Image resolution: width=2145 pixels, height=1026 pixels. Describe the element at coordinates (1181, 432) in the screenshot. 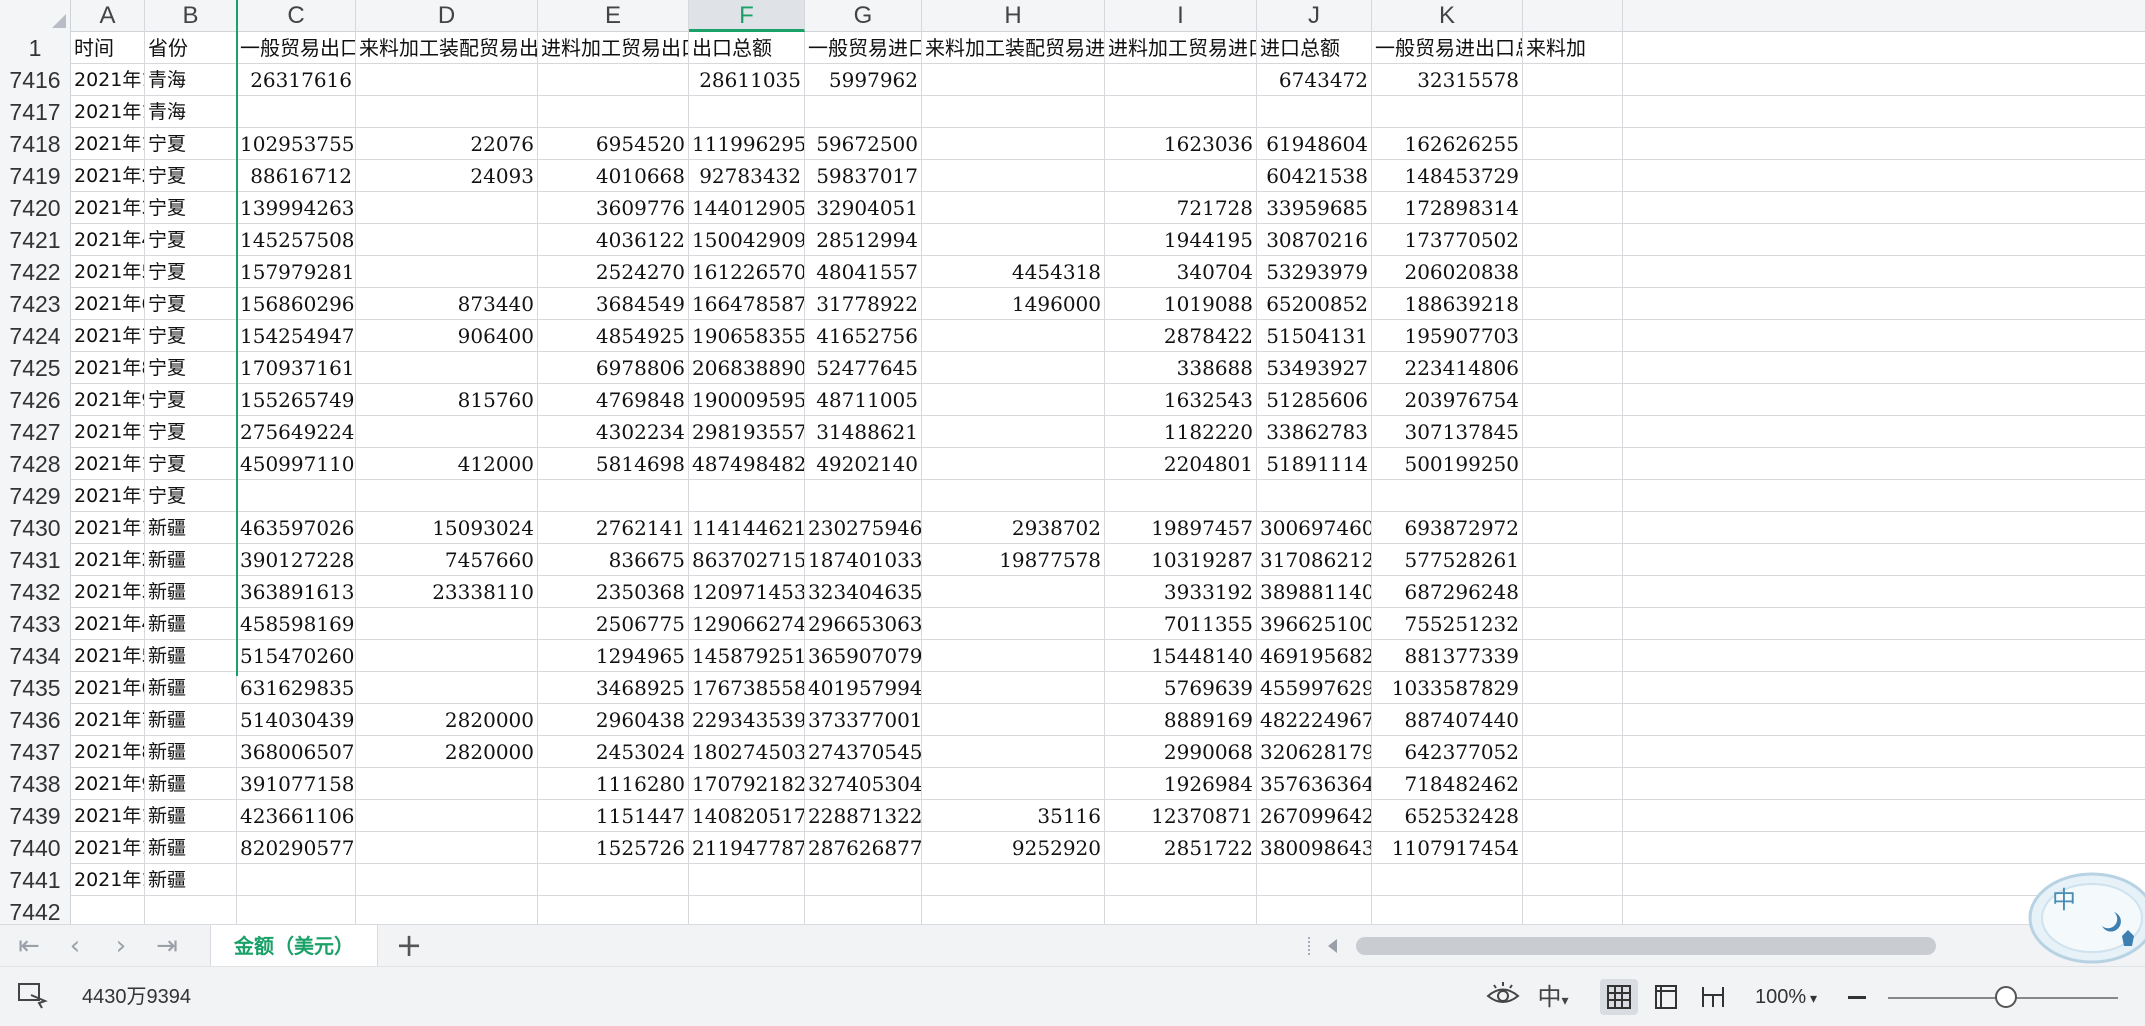

I see `table-cell: 1182220` at that location.